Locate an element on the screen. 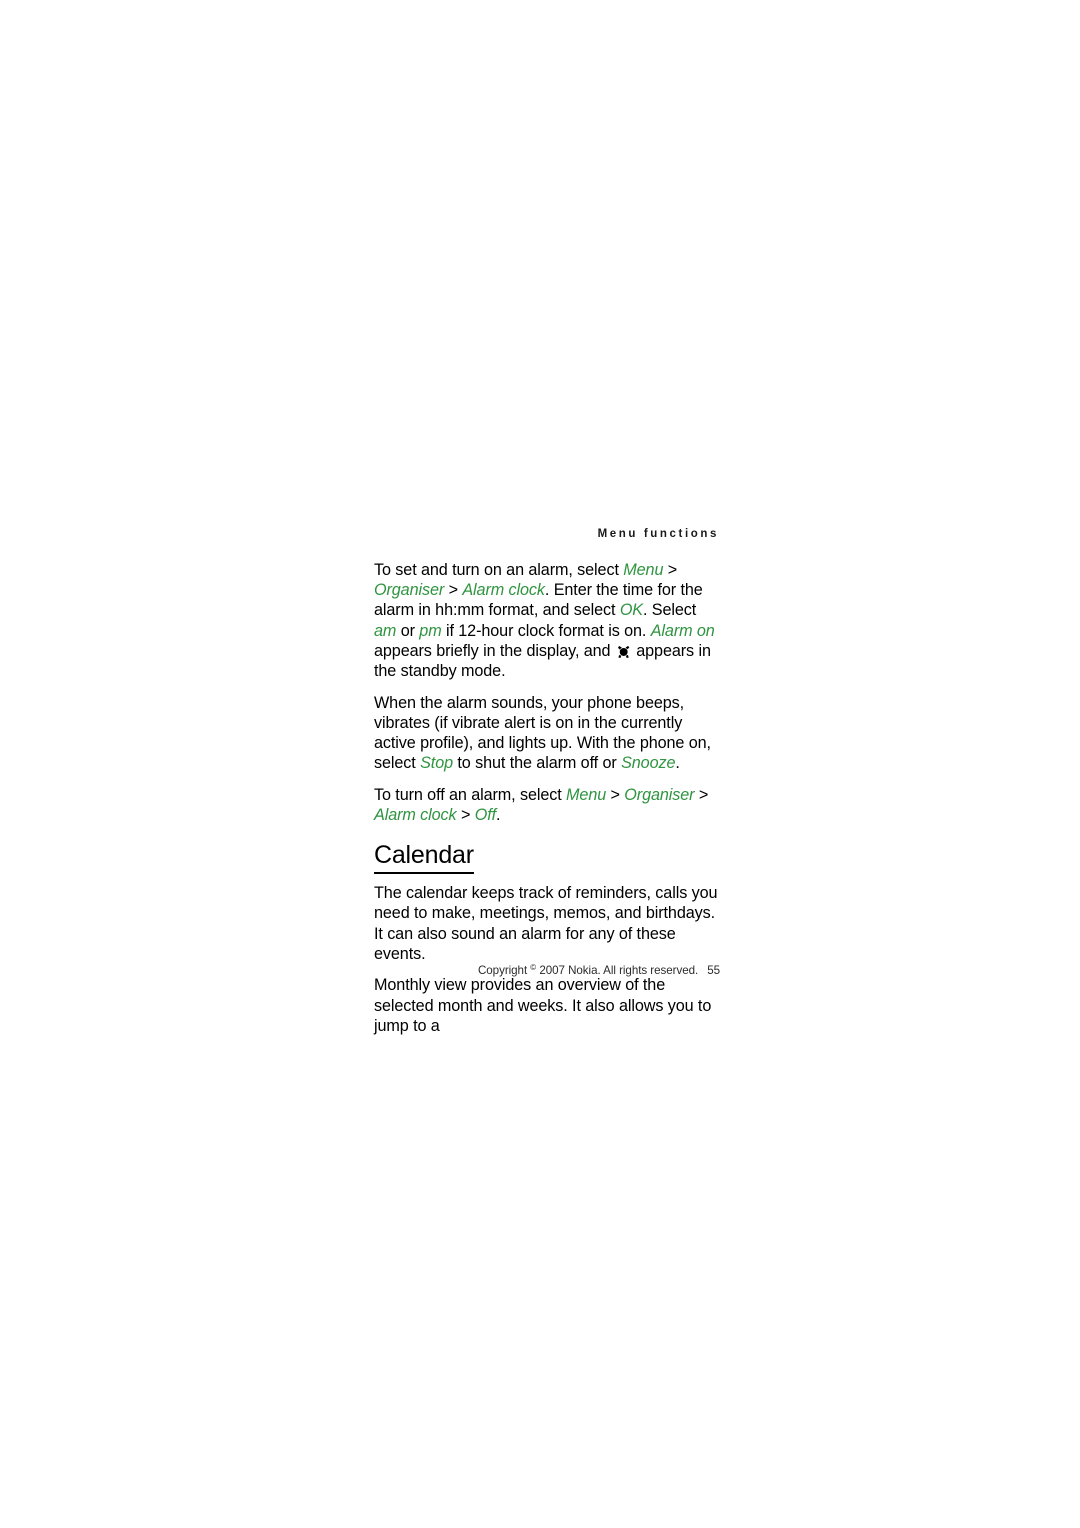 This screenshot has height=1528, width=1080. ui-term: am is located at coordinates (385, 630).